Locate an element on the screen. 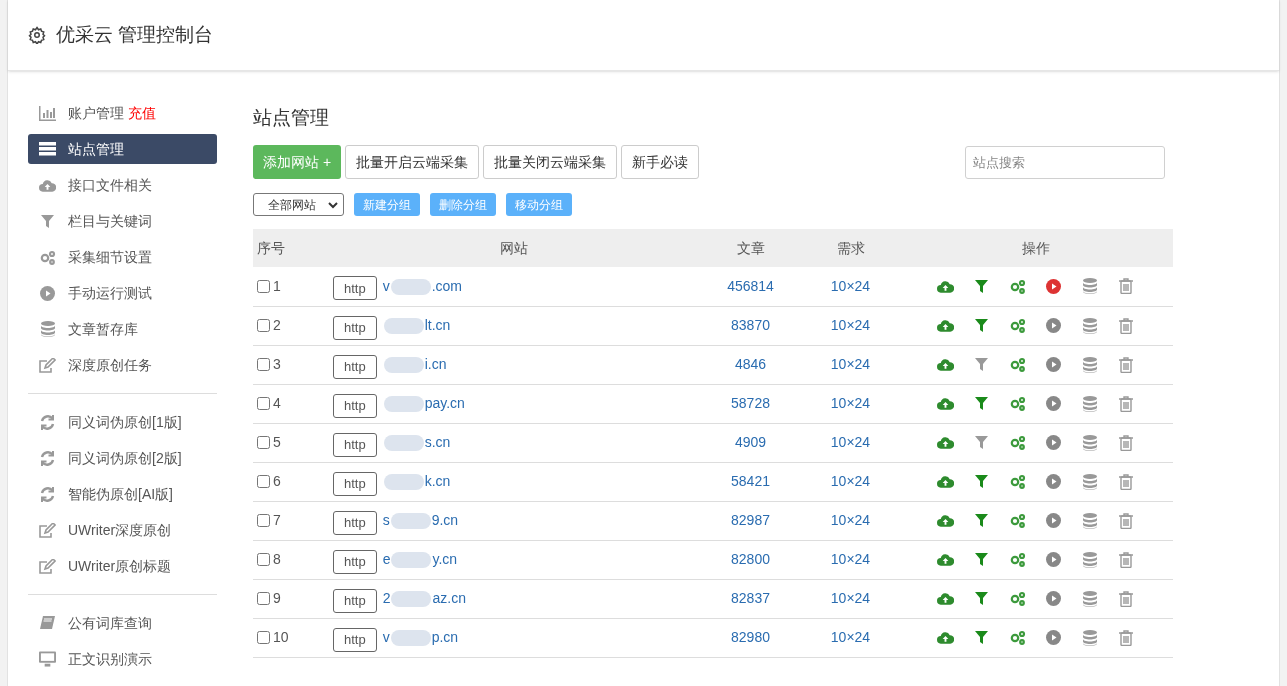 The width and height of the screenshot is (1287, 686). site-link: v p.cn is located at coordinates (420, 637).